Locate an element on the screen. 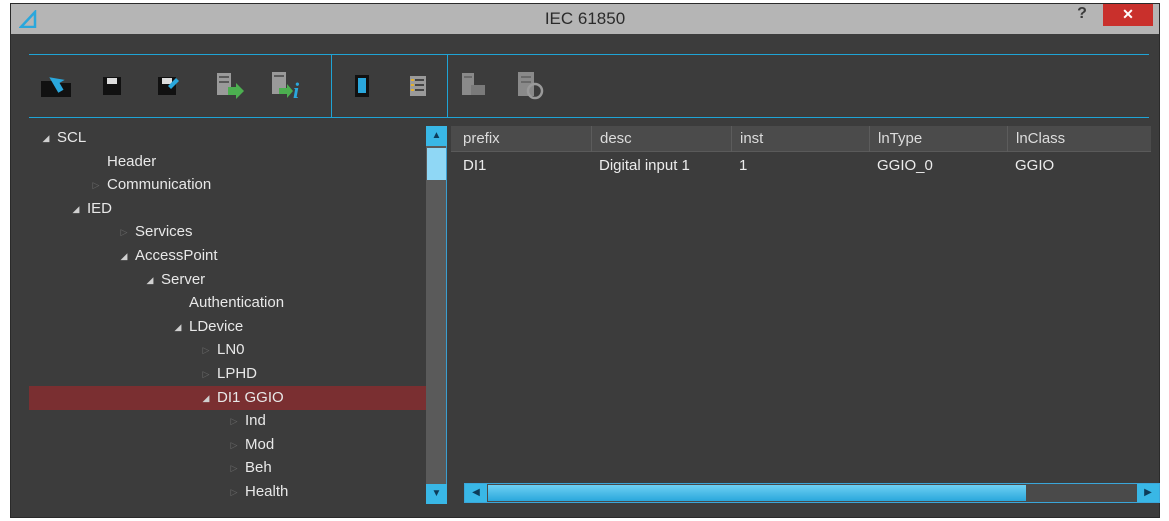 The image size is (1169, 521). import-icon is located at coordinates (230, 86).